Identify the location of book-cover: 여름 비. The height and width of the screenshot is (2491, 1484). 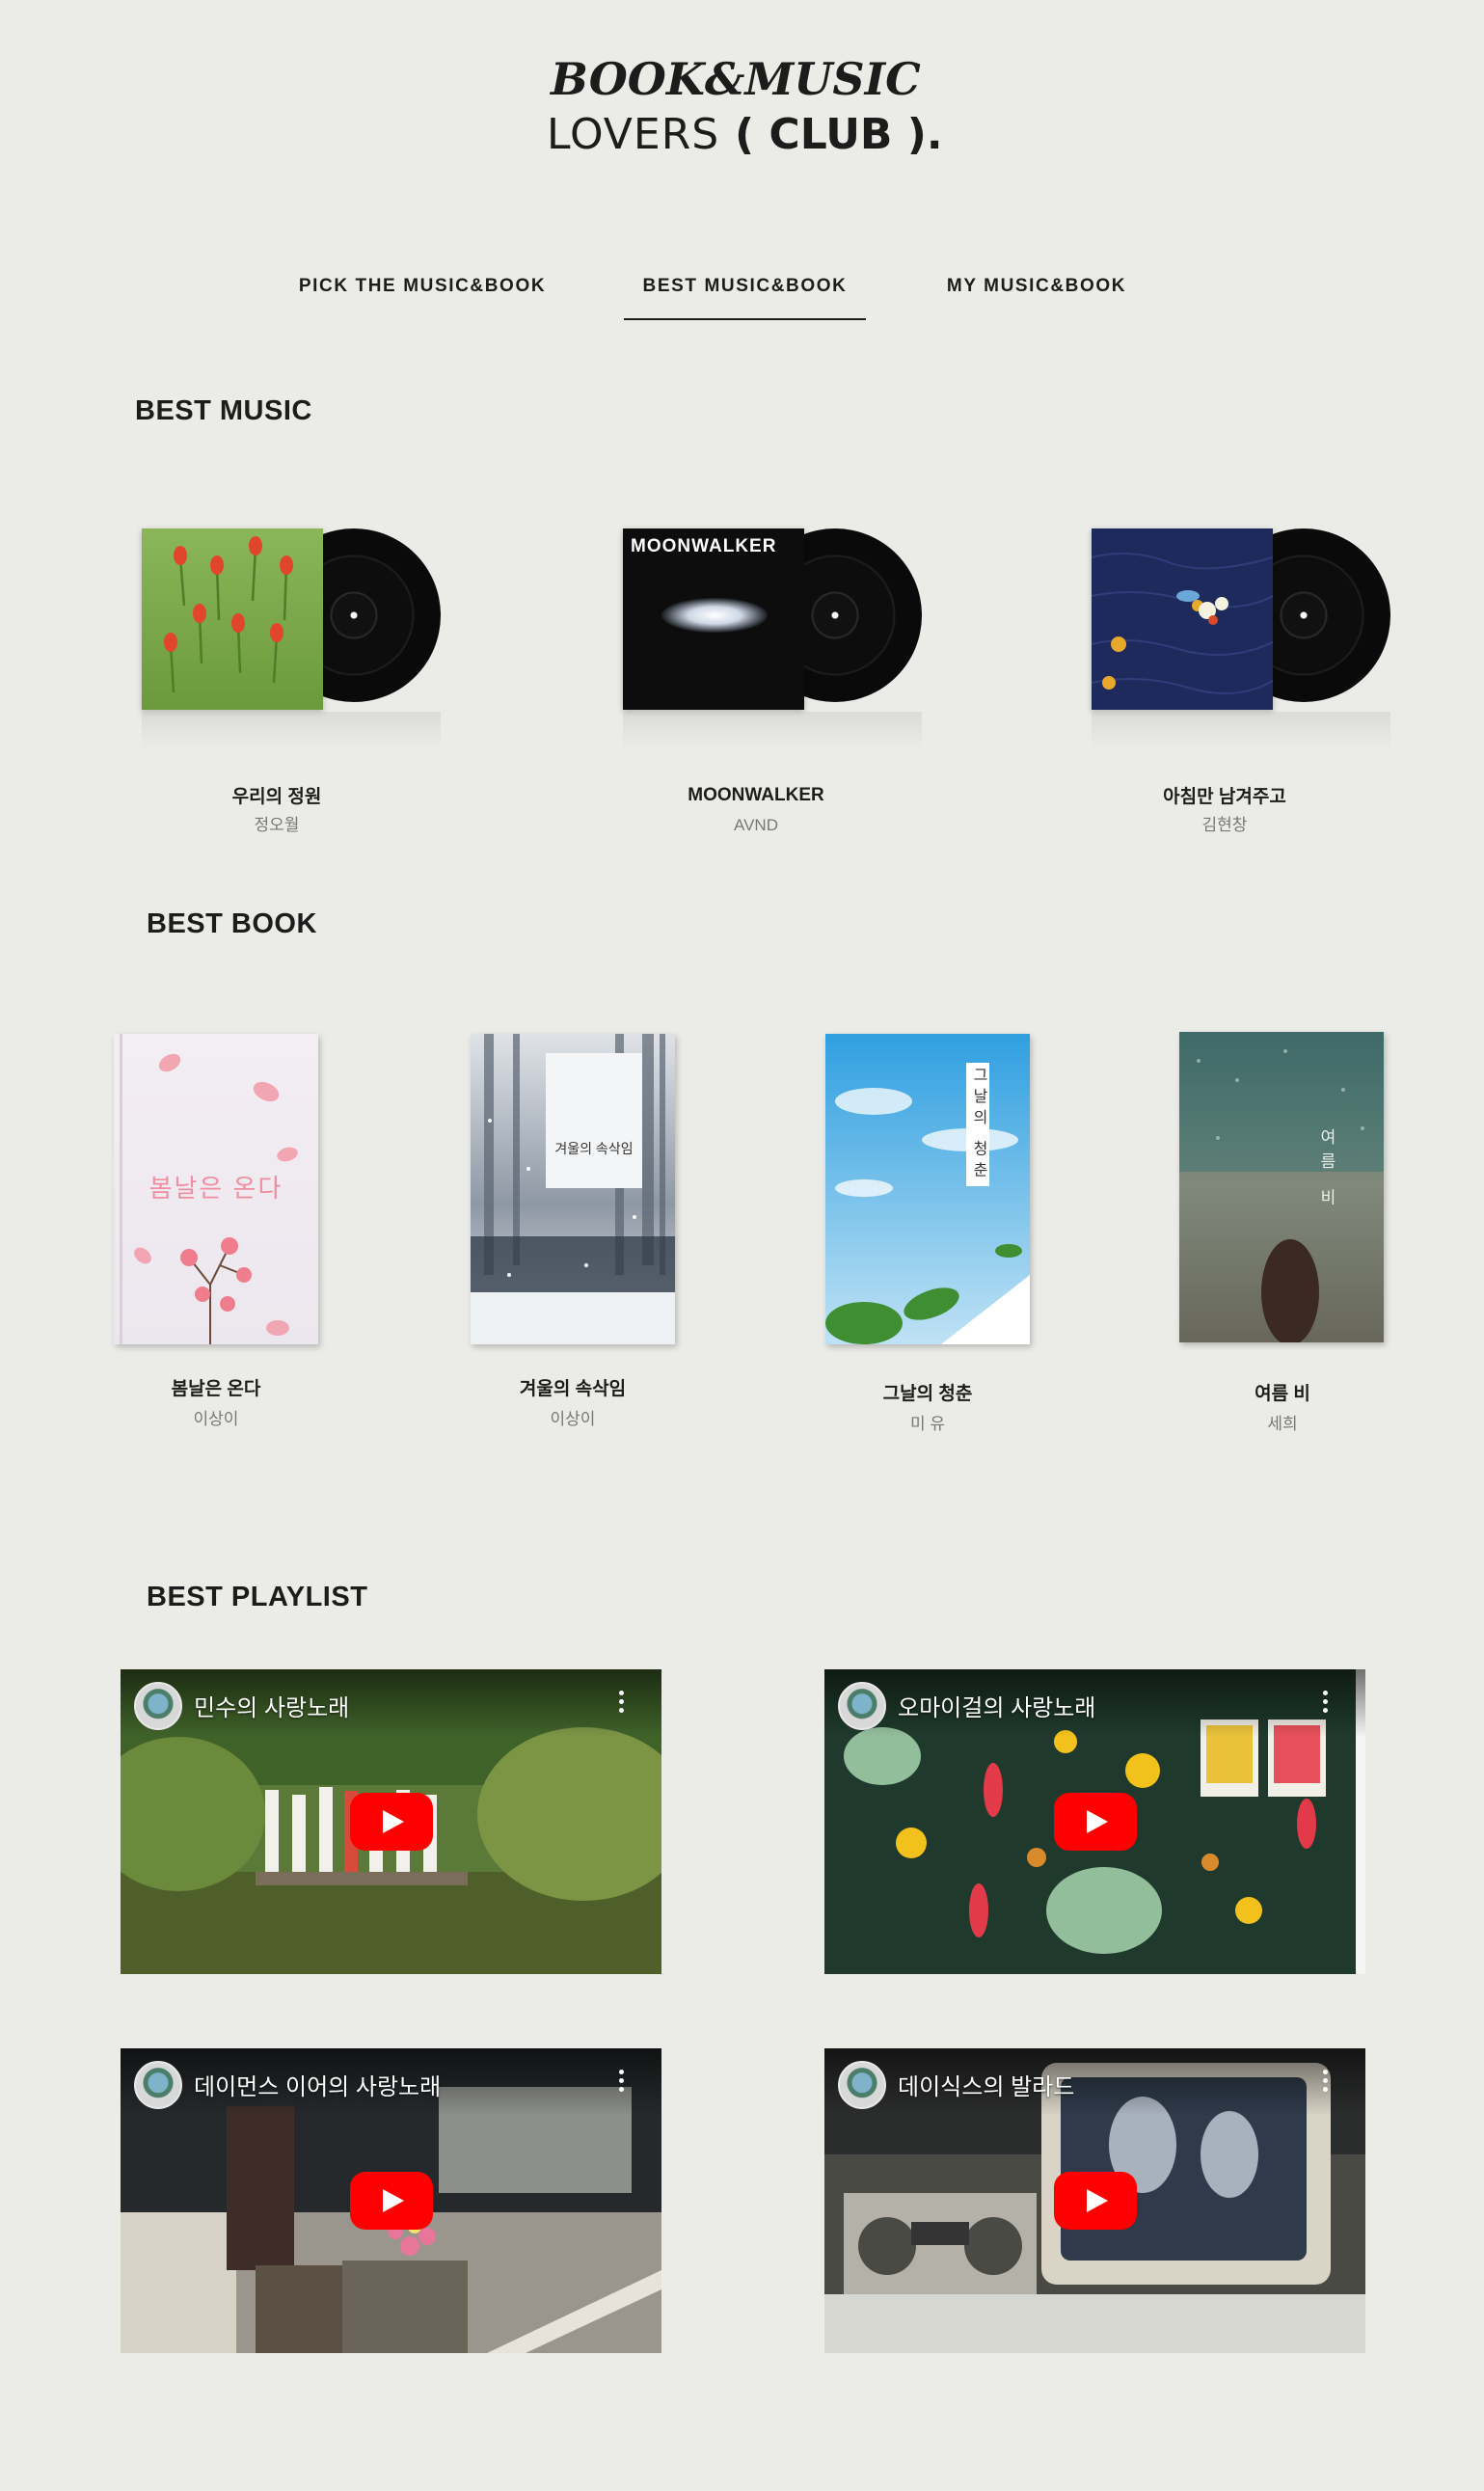
(1281, 1187).